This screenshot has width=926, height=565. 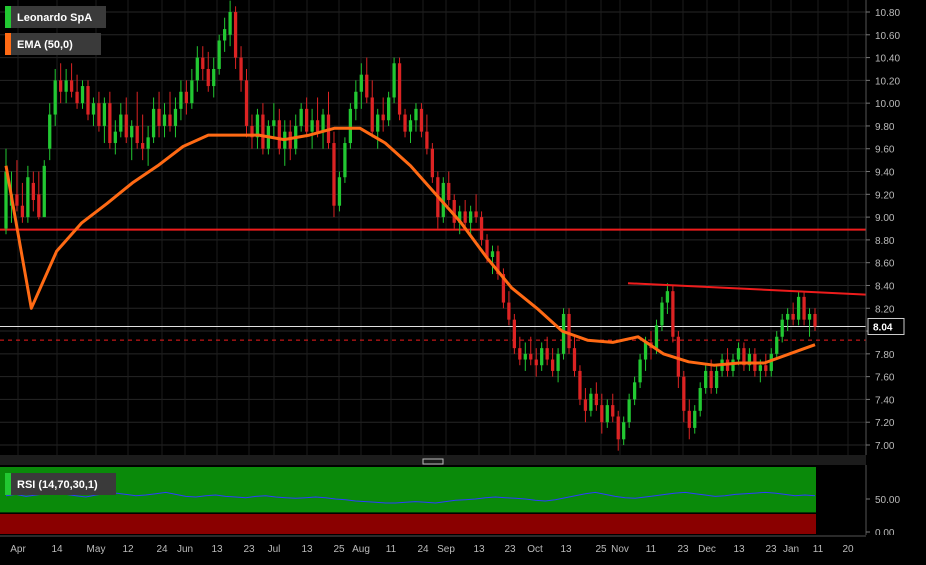 I want to click on legend-rsi-label: RSI (14,70,30,1), so click(x=57, y=485).